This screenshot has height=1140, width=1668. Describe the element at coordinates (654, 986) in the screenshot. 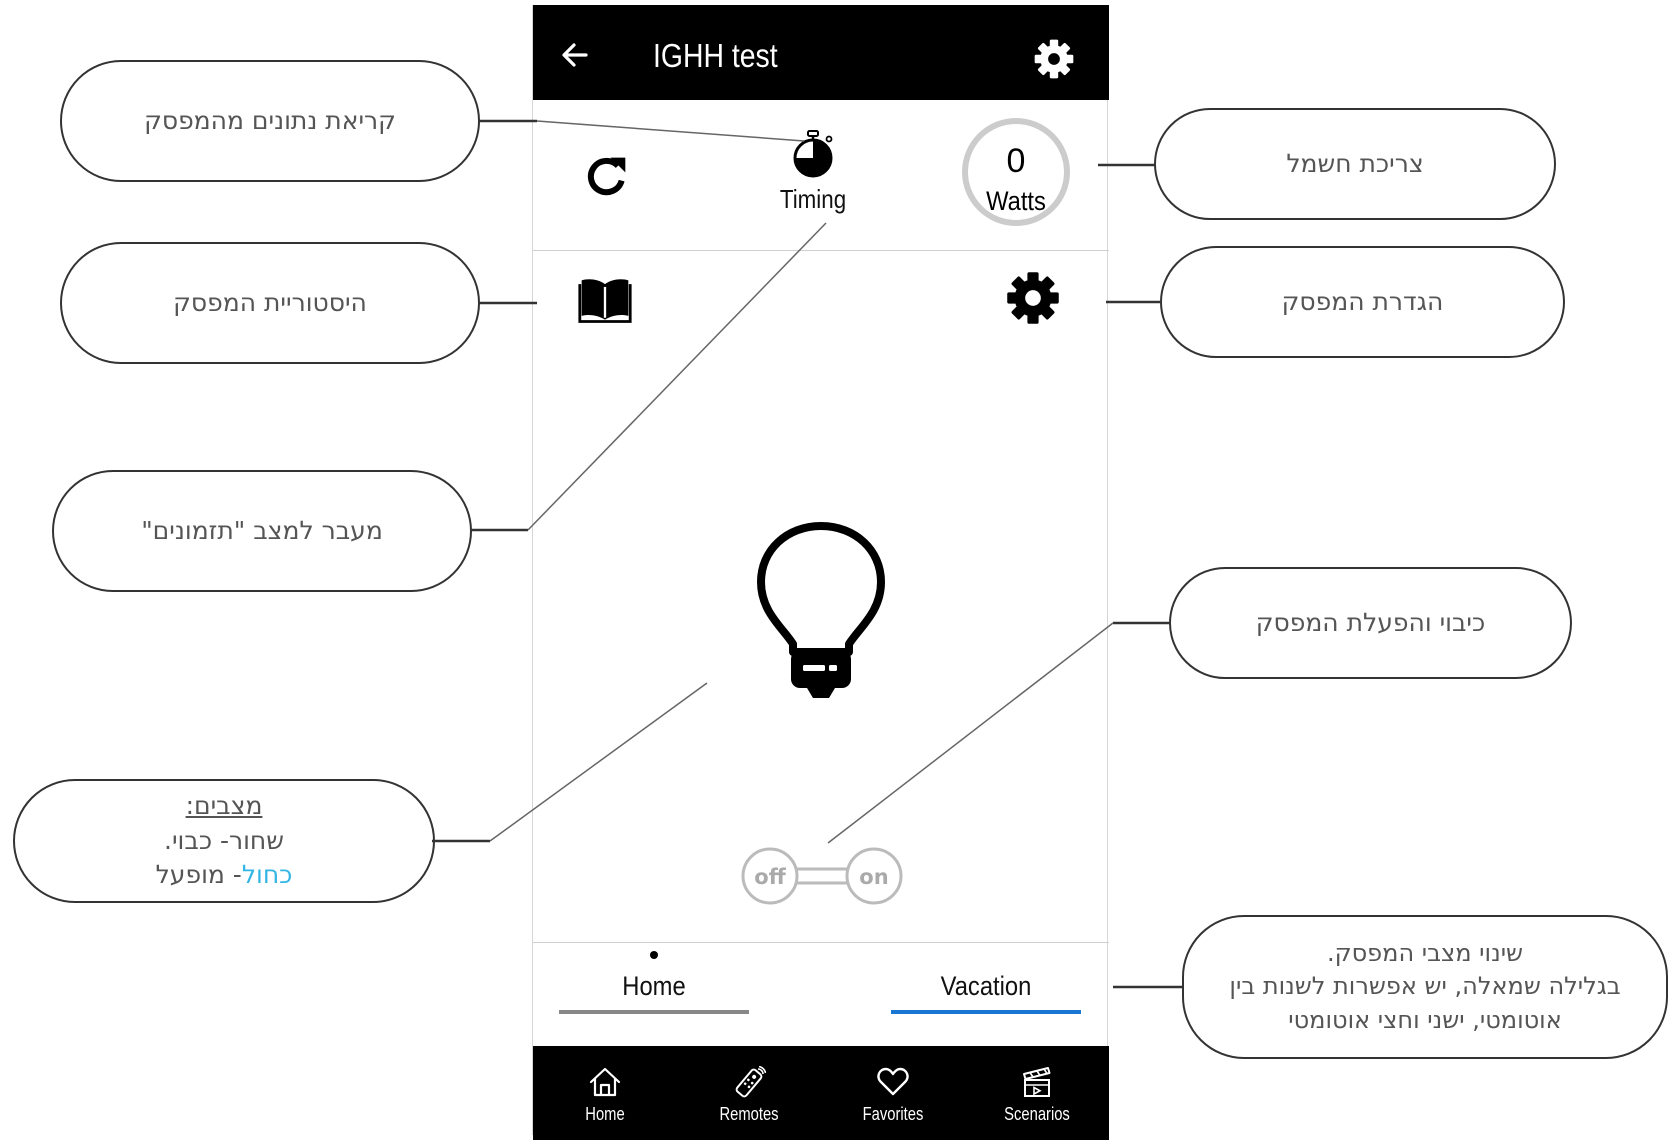

I see `mode-tab-label: Home` at that location.